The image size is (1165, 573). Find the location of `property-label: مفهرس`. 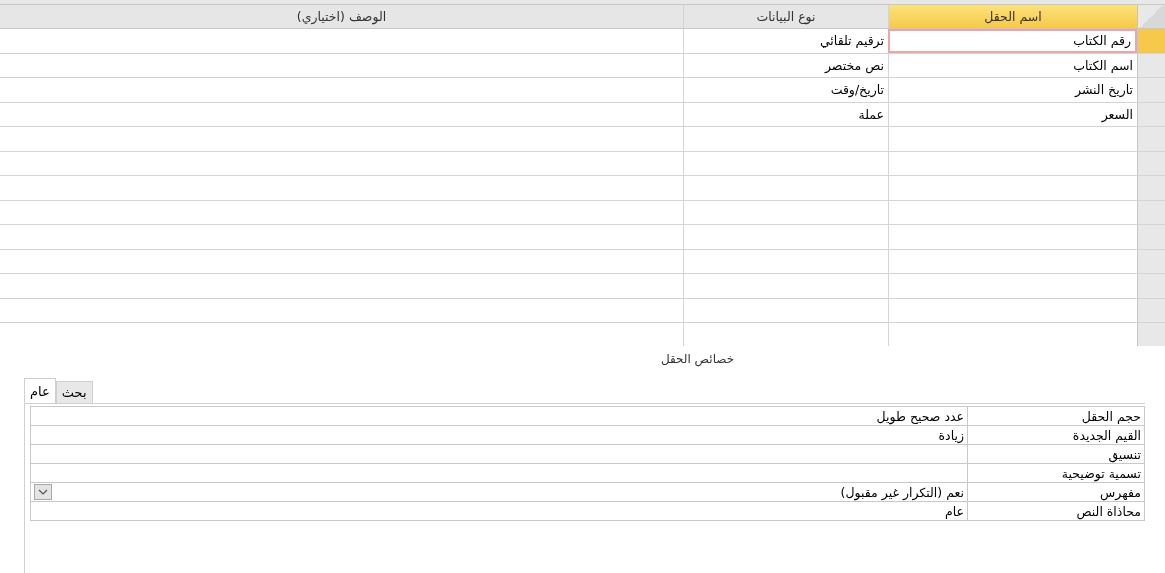

property-label: مفهرس is located at coordinates (1055, 492).